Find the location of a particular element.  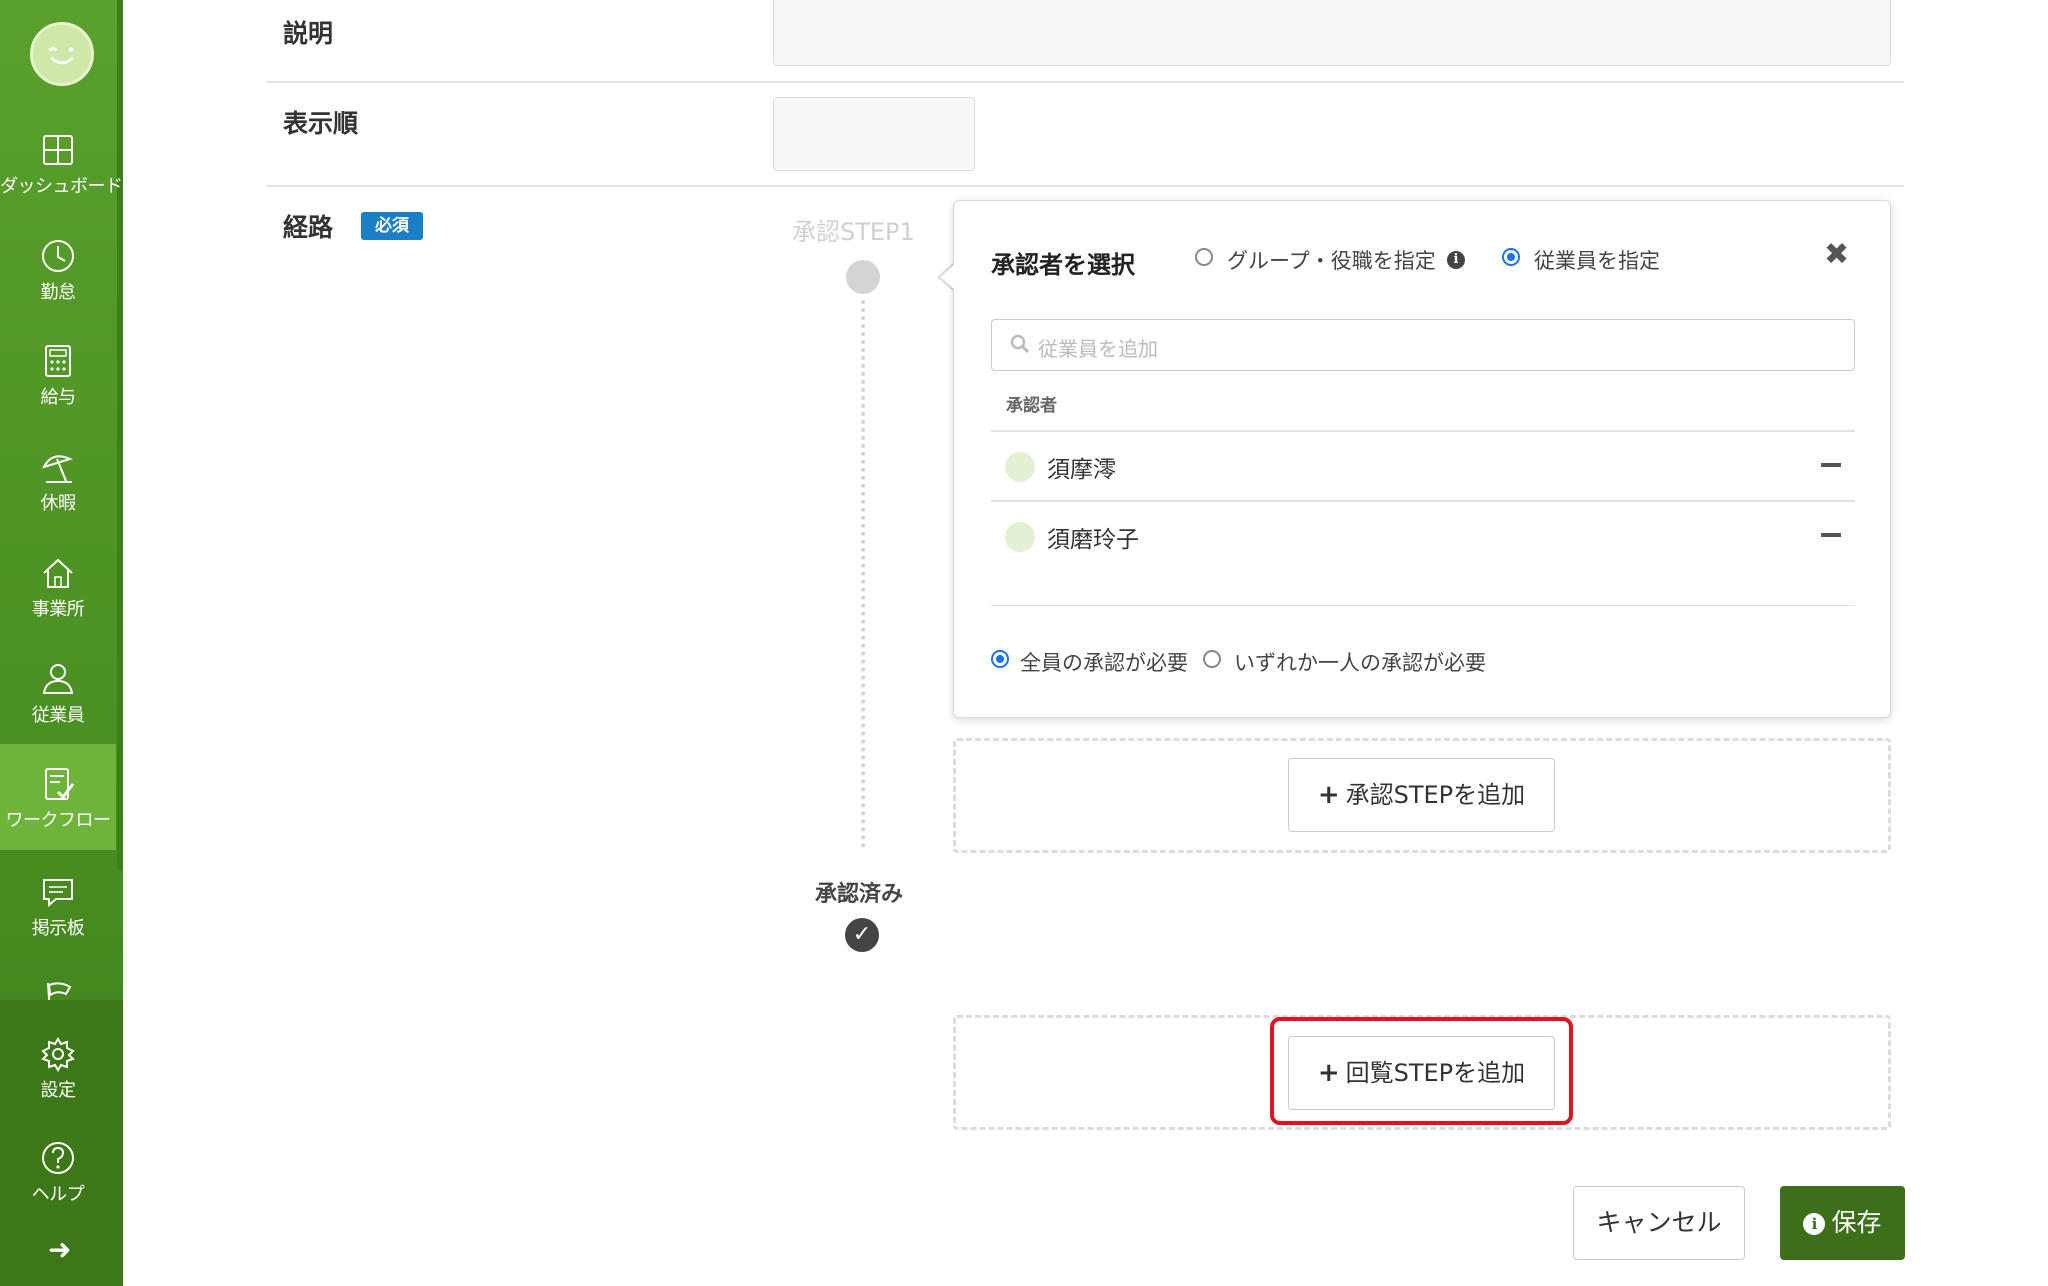

approver-row: 須摩澪 is located at coordinates (1423, 466).